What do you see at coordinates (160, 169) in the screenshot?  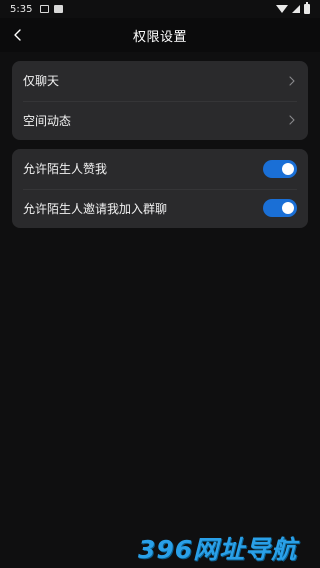 I see `row-allow-stranger-like: 允许陌生人赞我` at bounding box center [160, 169].